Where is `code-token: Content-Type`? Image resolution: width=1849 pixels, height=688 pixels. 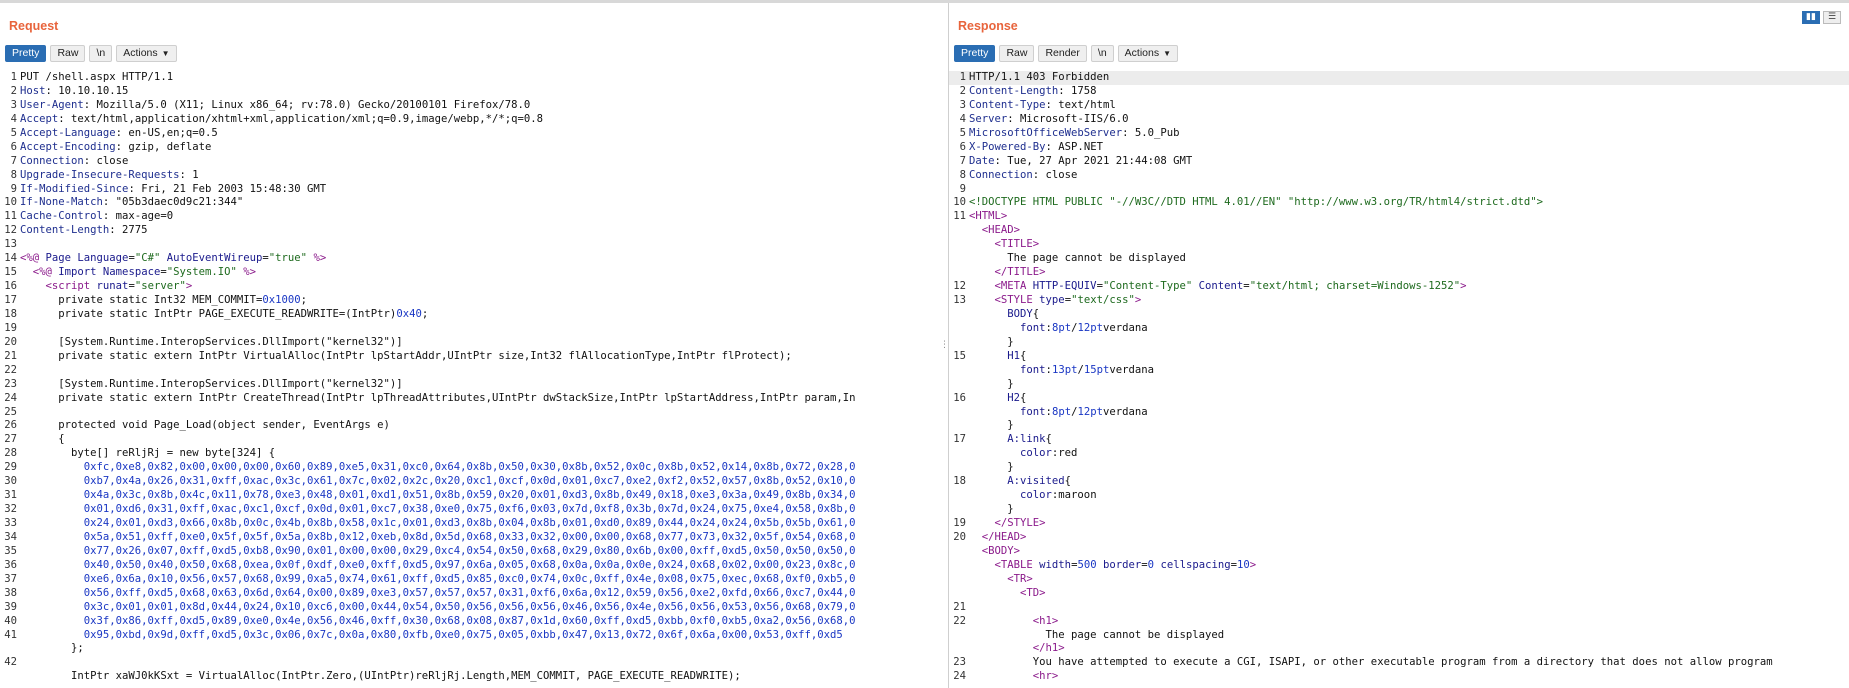
code-token: Content-Type is located at coordinates (1007, 104).